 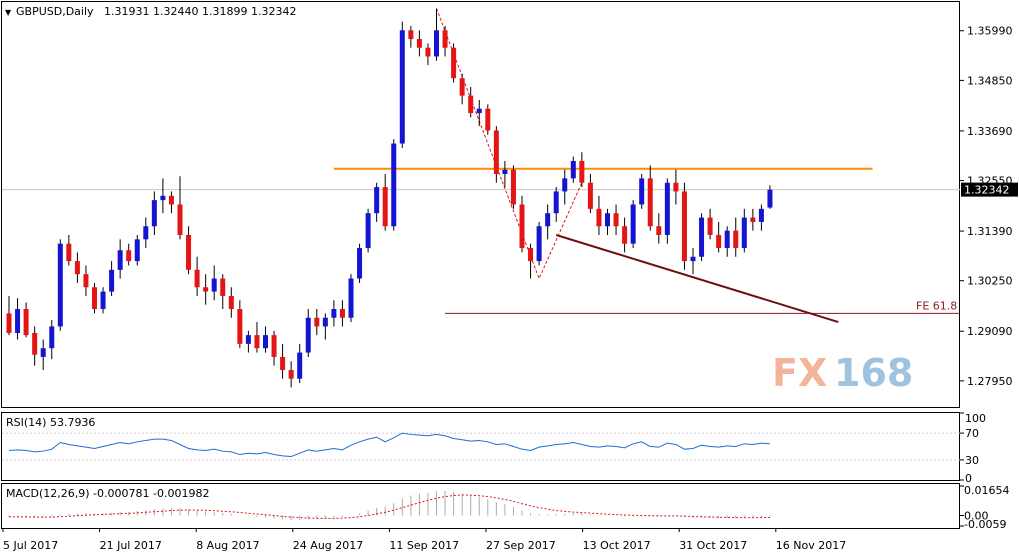 What do you see at coordinates (975, 418) in the screenshot?
I see `rsi-tick-label: 100` at bounding box center [975, 418].